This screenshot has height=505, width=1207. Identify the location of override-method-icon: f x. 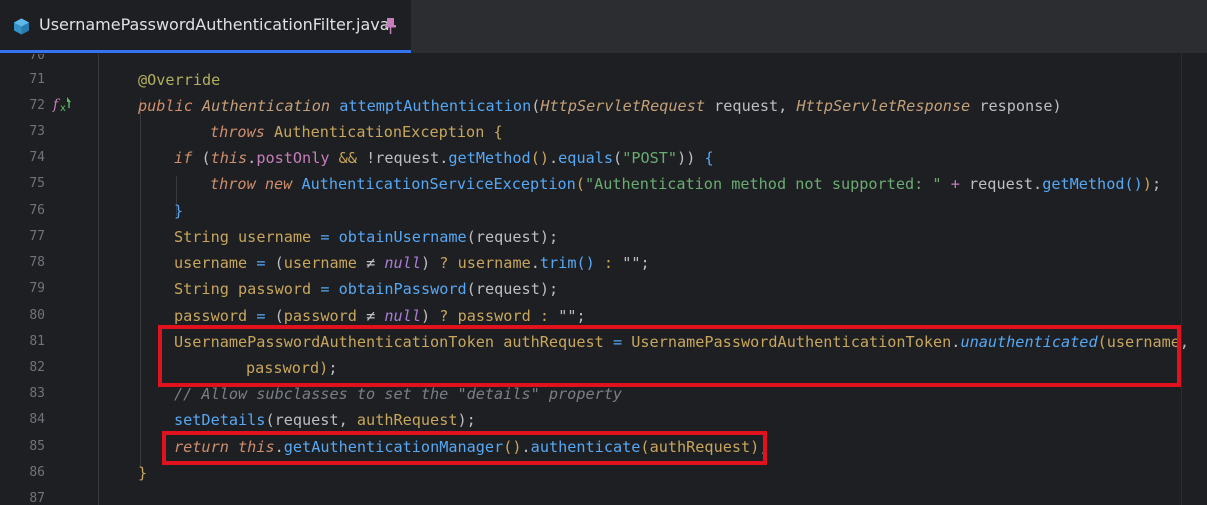
(62, 104).